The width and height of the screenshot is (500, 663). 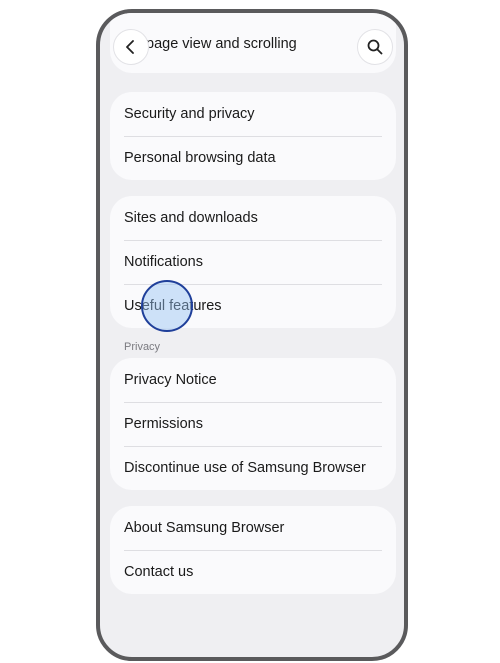 I want to click on list-item-label: page view and scrolling, so click(x=221, y=44).